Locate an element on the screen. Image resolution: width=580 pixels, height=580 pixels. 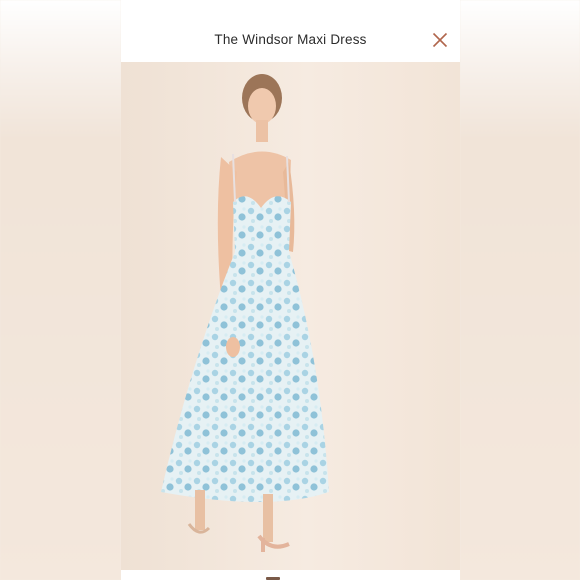
bottom-strip is located at coordinates (290, 575).